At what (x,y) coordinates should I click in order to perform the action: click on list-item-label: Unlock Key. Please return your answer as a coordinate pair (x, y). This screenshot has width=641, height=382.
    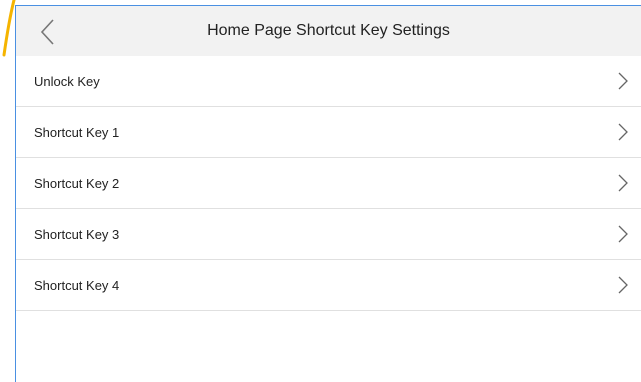
    Looking at the image, I should click on (67, 81).